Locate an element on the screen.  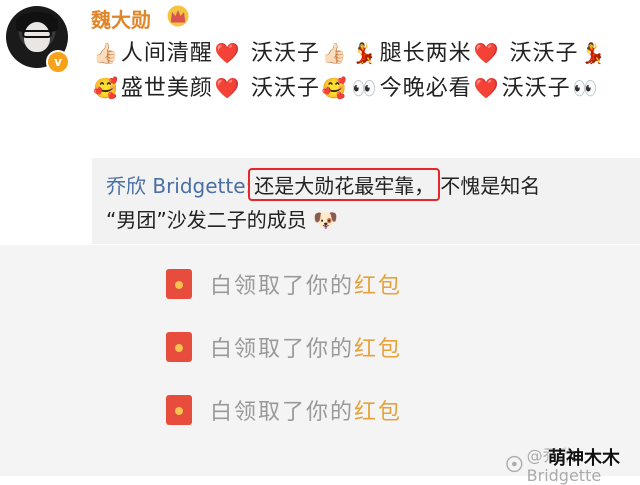
post-text-segment: 腿长两米 is located at coordinates (425, 53).